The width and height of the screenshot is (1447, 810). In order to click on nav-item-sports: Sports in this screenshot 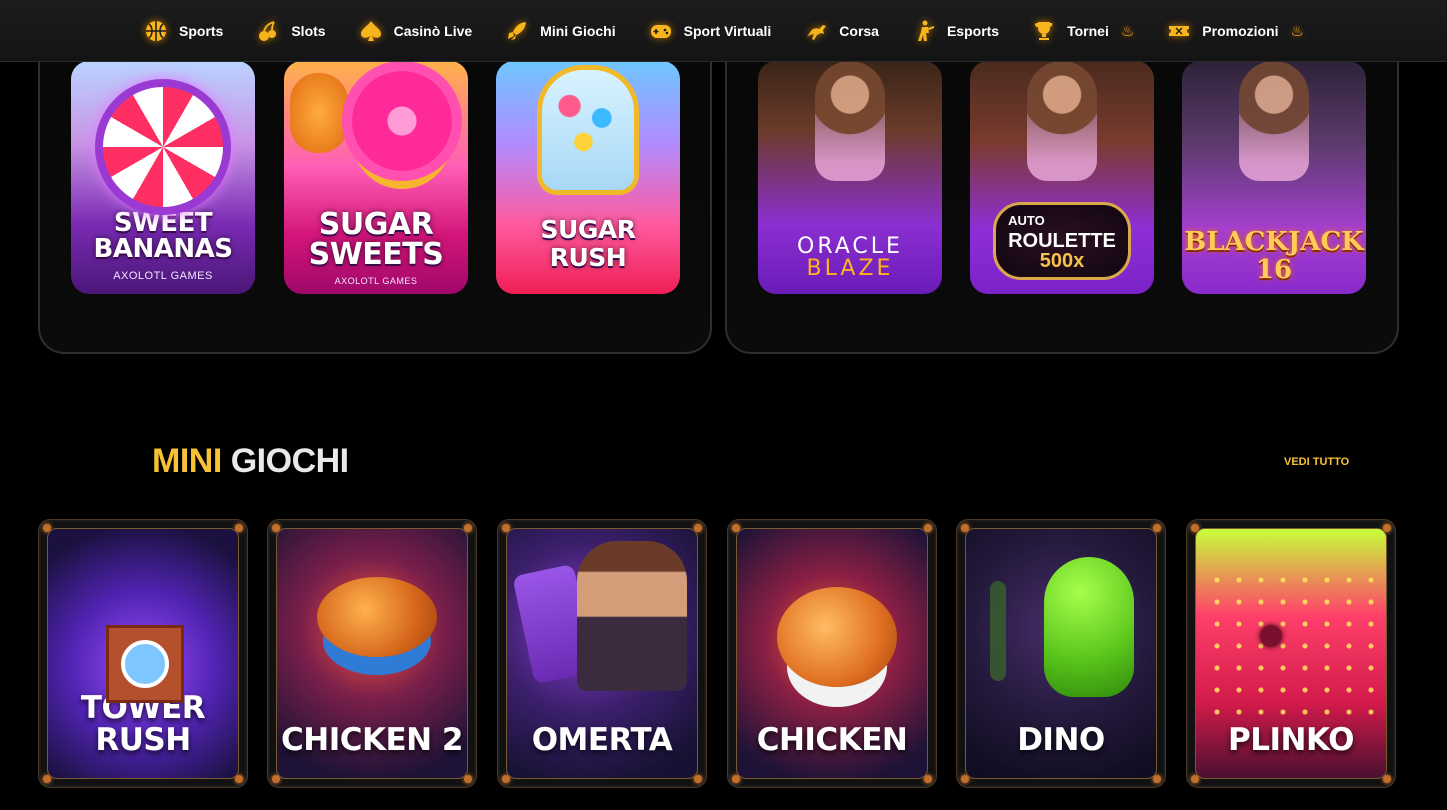, I will do `click(183, 31)`.